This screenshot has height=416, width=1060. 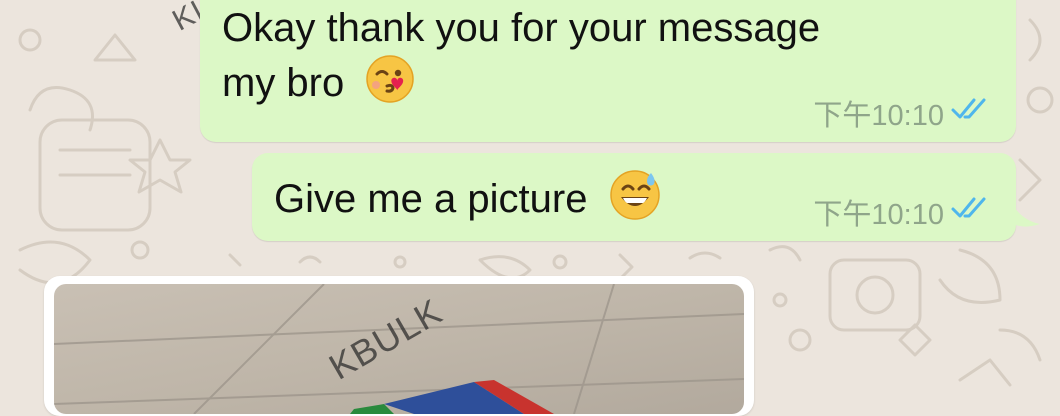 What do you see at coordinates (431, 199) in the screenshot?
I see `message-text: Give me a picture` at bounding box center [431, 199].